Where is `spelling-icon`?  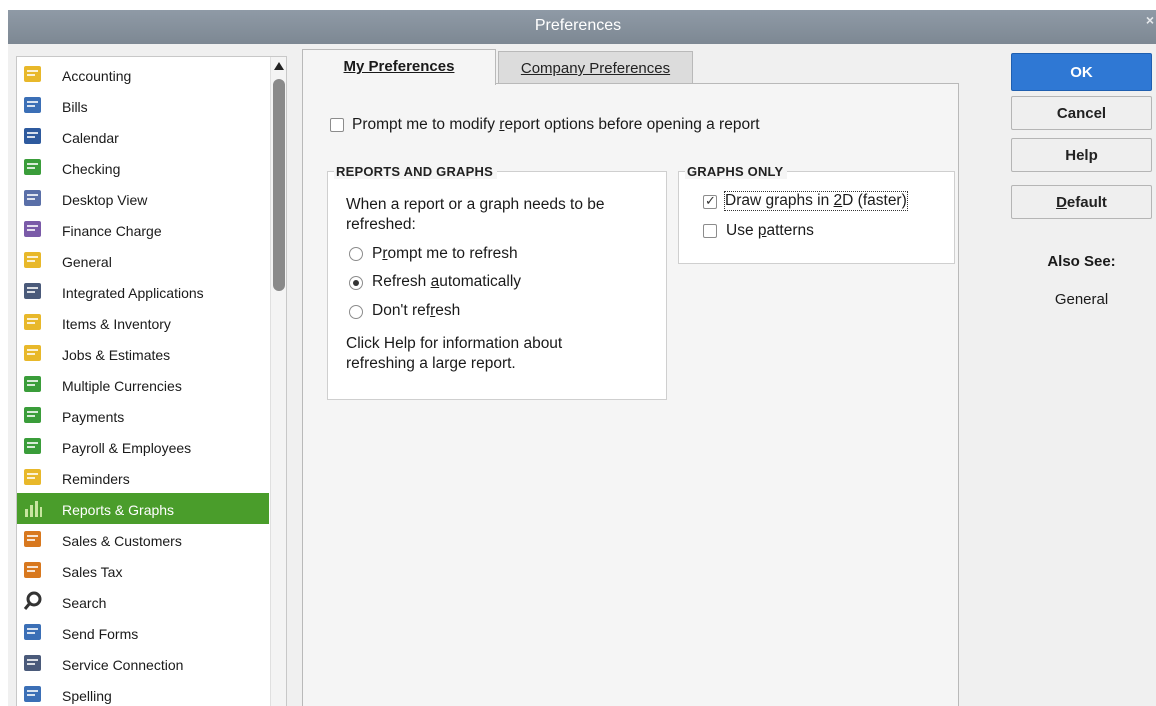
spelling-icon is located at coordinates (33, 694).